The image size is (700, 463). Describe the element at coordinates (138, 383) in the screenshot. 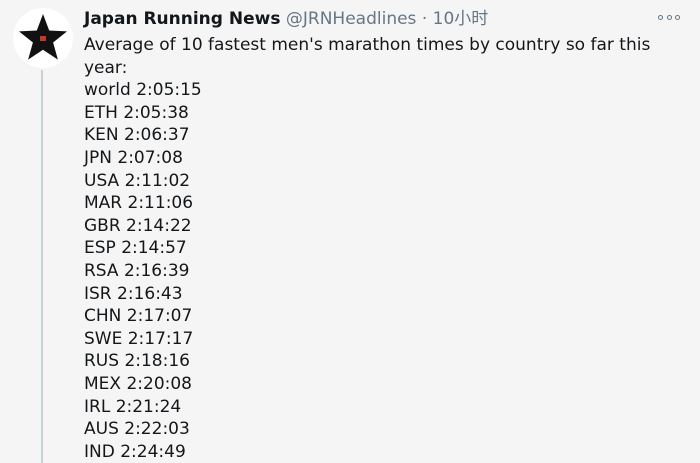

I see `marathon-time-line: MEX 2:20:08` at that location.